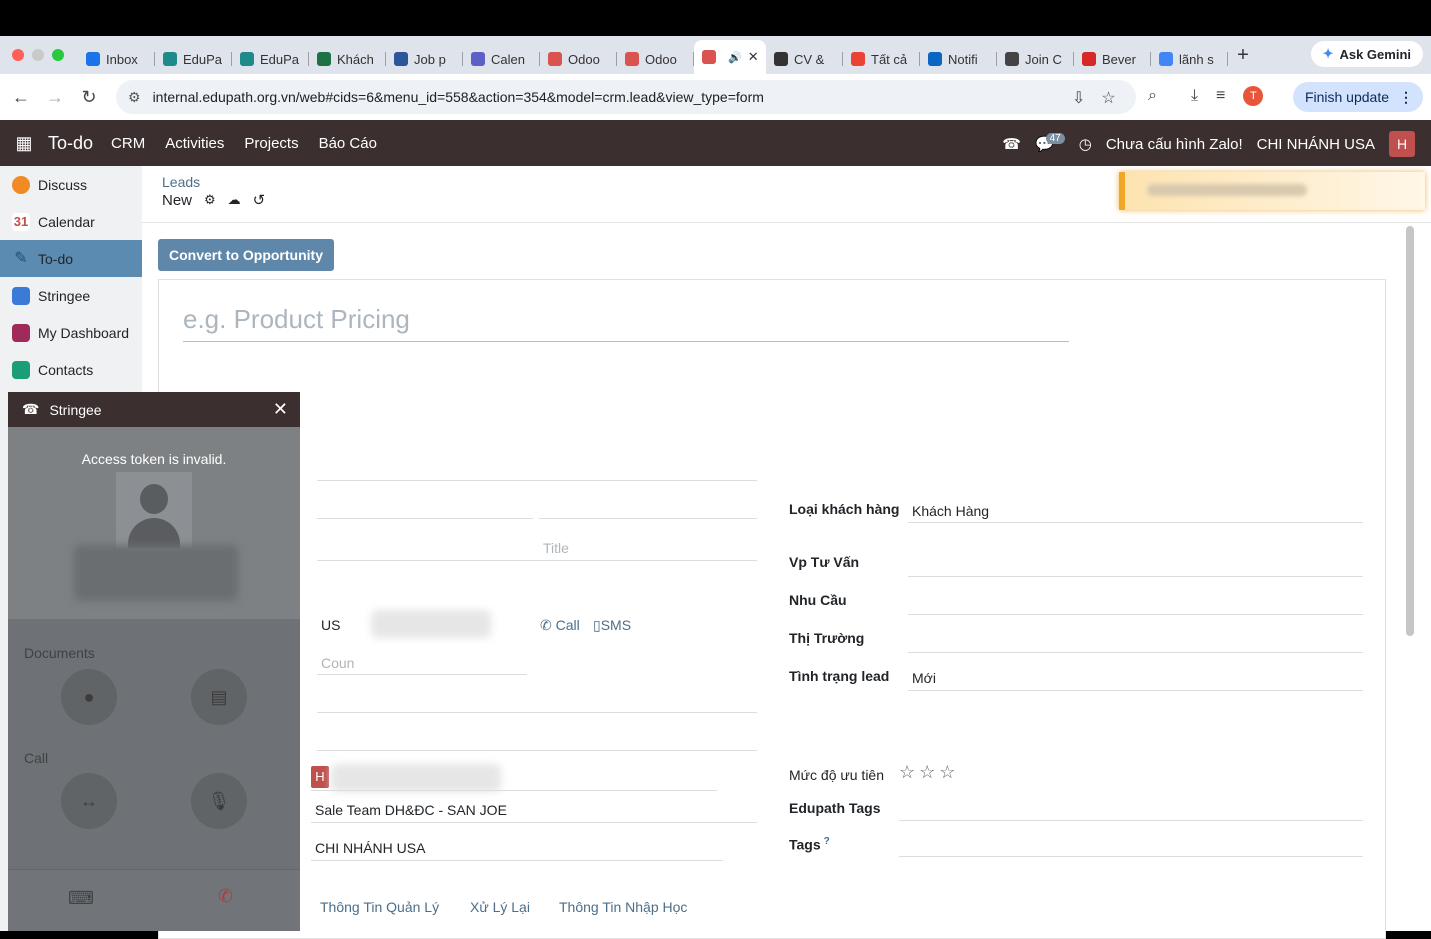 The width and height of the screenshot is (1431, 939). What do you see at coordinates (623, 907) in the screenshot?
I see `tab-enrollment-info: Thông Tin Nhập Học` at bounding box center [623, 907].